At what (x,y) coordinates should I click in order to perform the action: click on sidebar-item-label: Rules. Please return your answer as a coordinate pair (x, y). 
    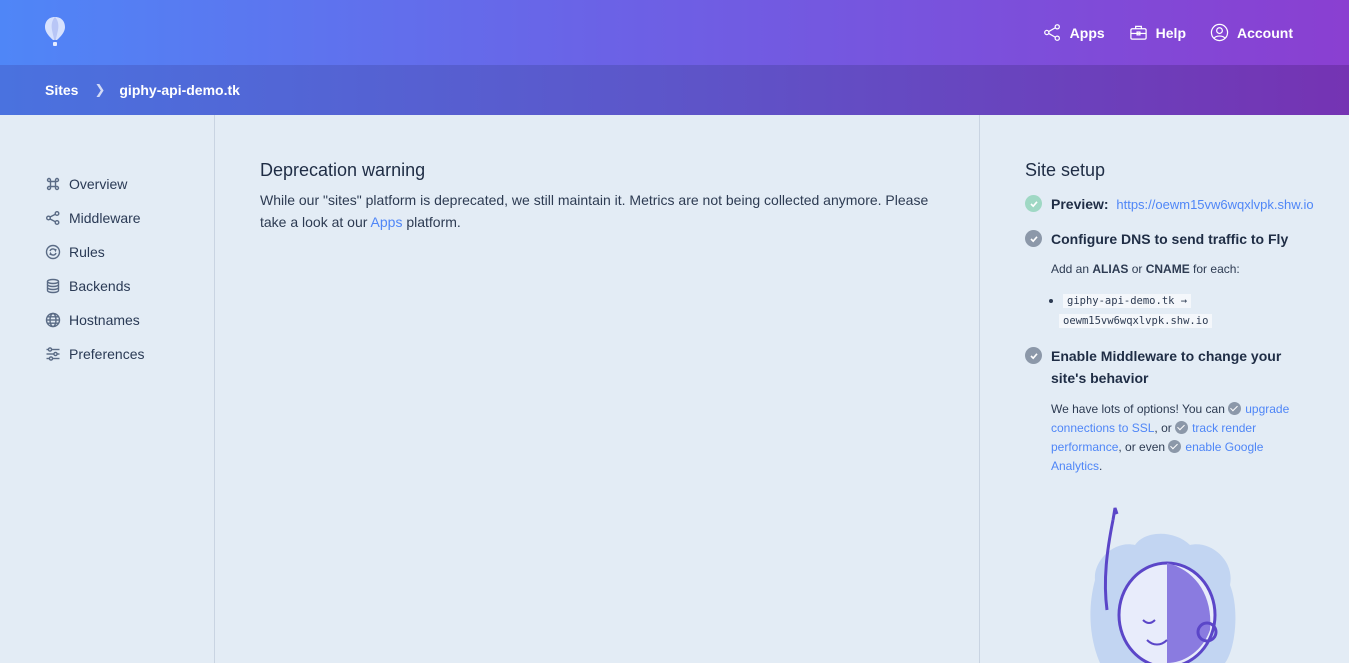
    Looking at the image, I should click on (87, 252).